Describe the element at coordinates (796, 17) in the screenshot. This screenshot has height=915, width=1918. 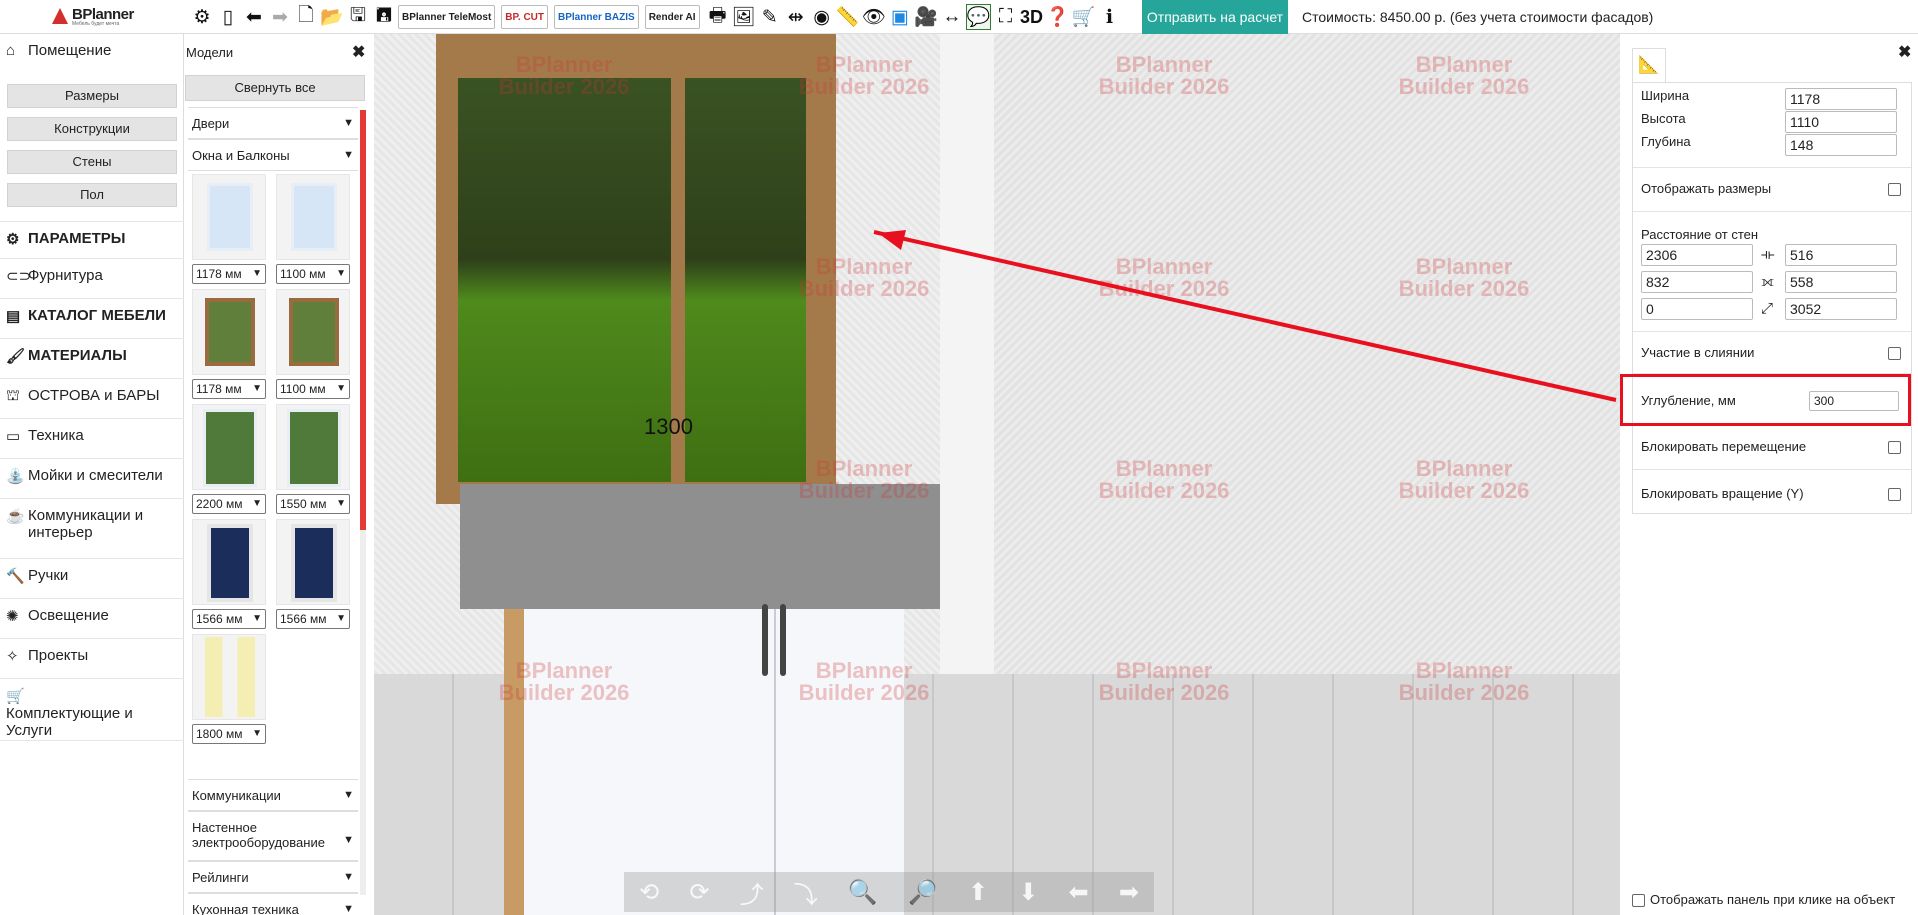
I see `measure-width-icon: ⇹` at that location.